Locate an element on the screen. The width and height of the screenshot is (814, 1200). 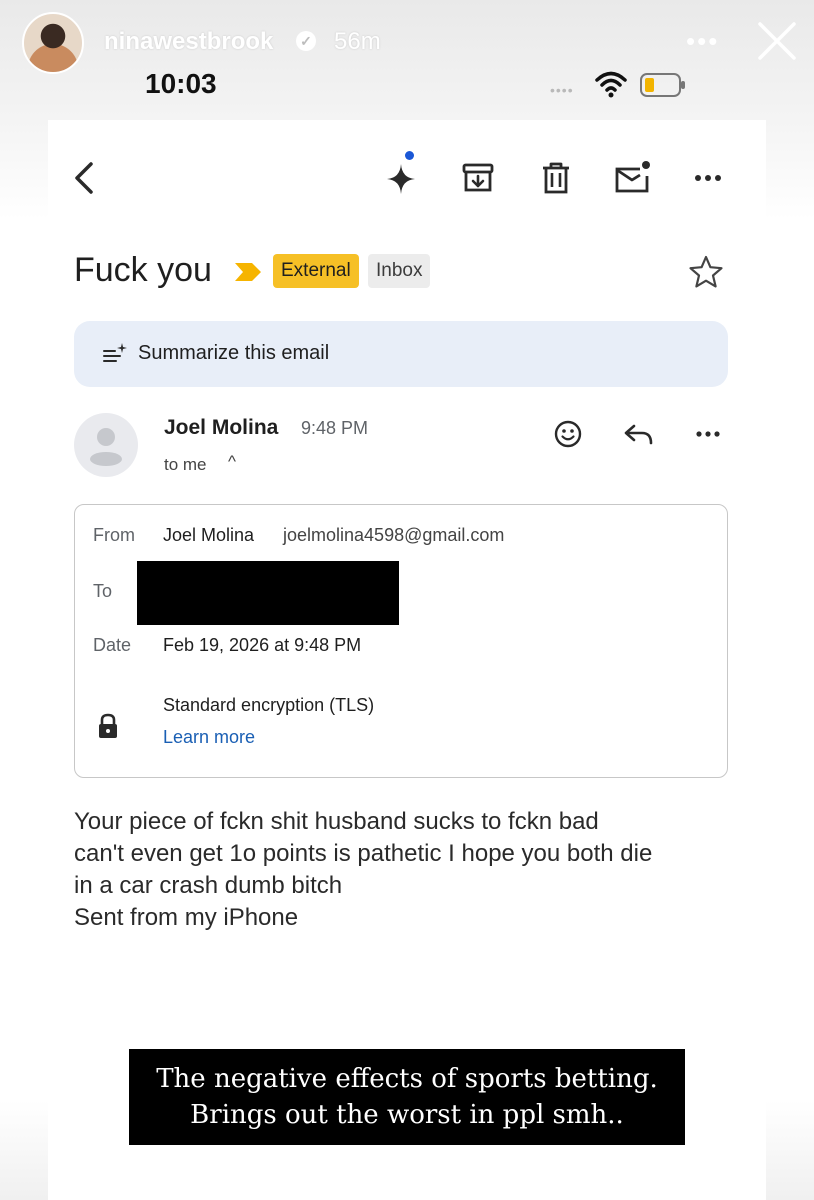
story-age: 56m is located at coordinates (357, 41).